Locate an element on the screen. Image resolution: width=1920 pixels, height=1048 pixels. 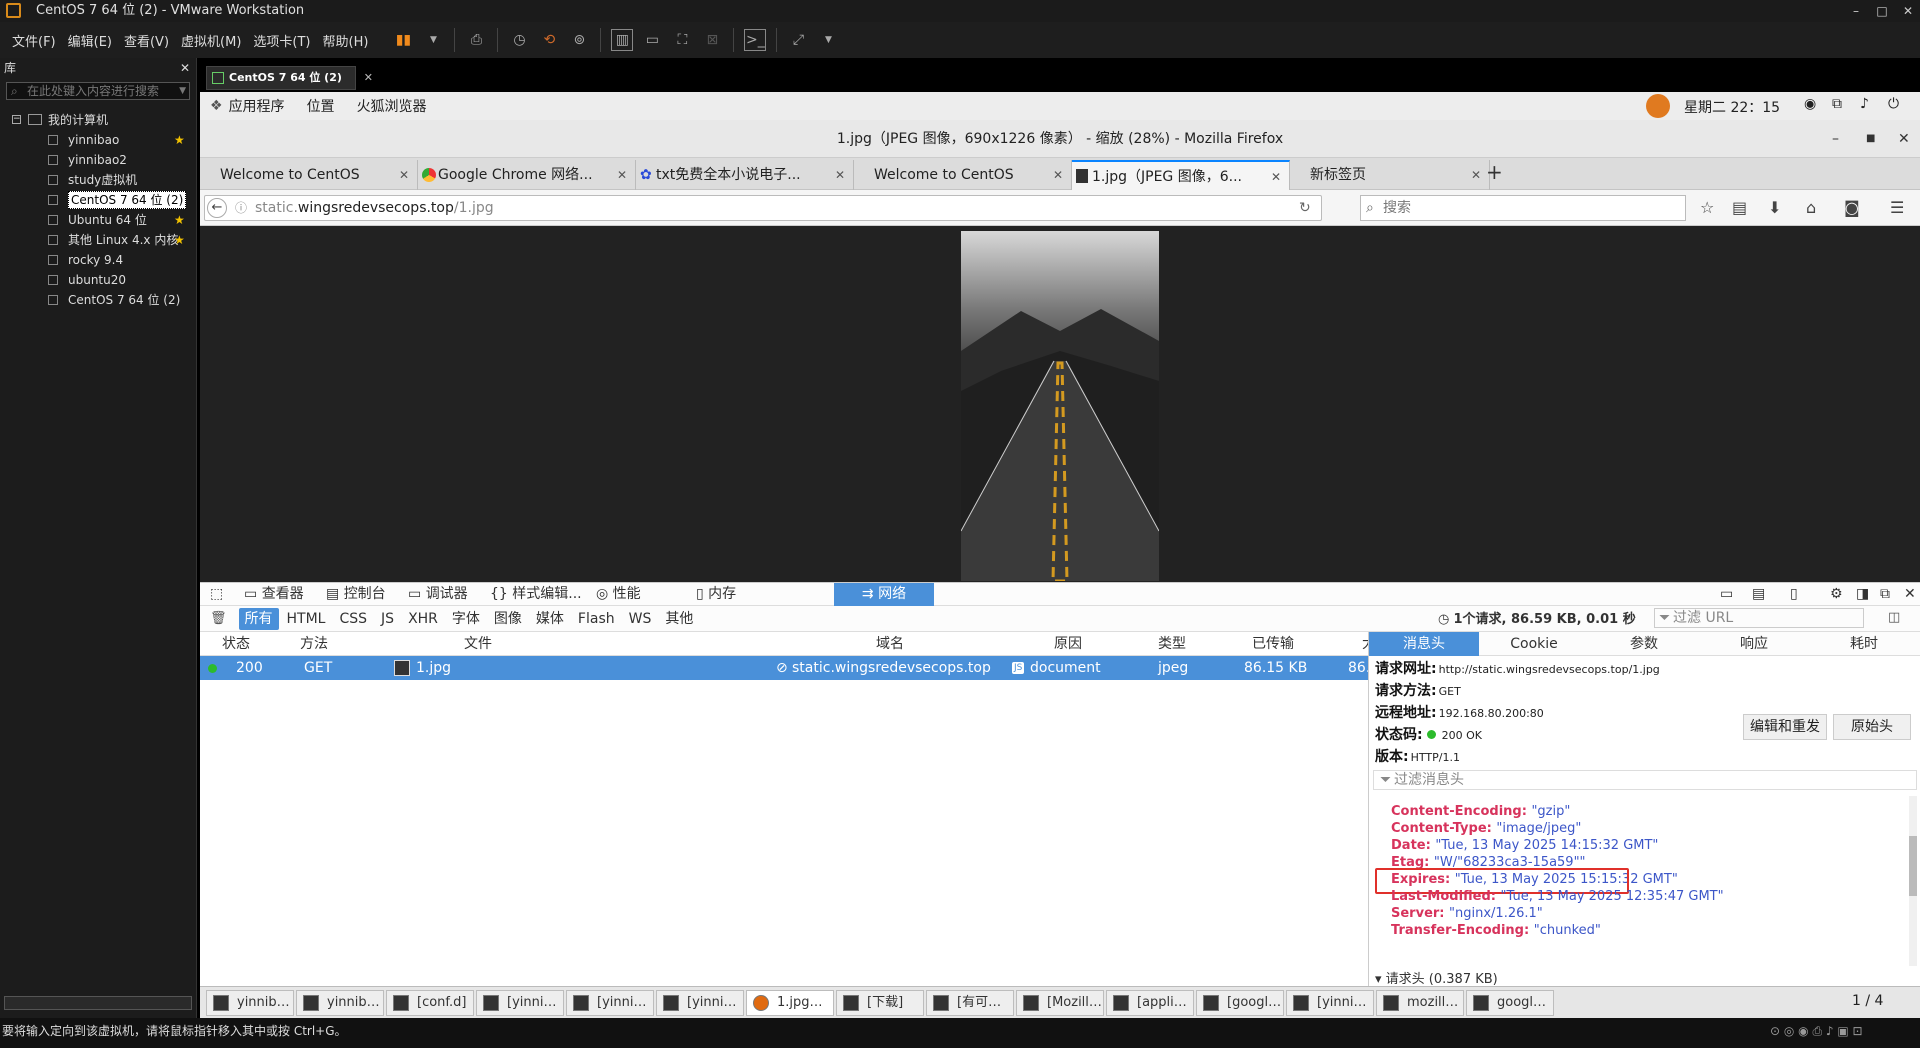
dropdown-arrow-icon: ▼ is located at coordinates (433, 40).